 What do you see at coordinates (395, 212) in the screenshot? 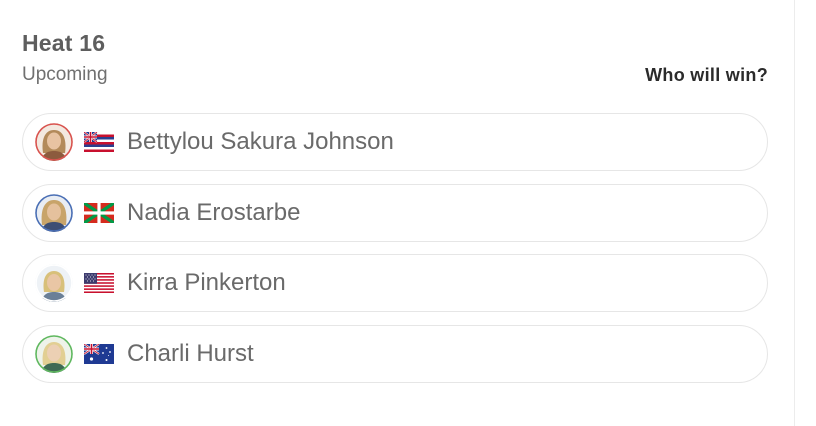
I see `athlete-option: Nadia Erostarbe` at bounding box center [395, 212].